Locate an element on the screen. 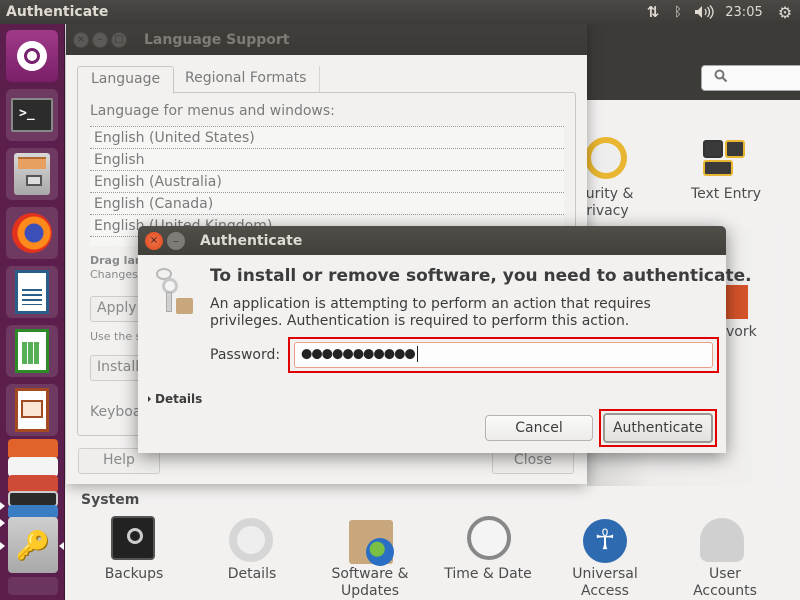  power-gear-icon: ⚙ is located at coordinates (785, 12).